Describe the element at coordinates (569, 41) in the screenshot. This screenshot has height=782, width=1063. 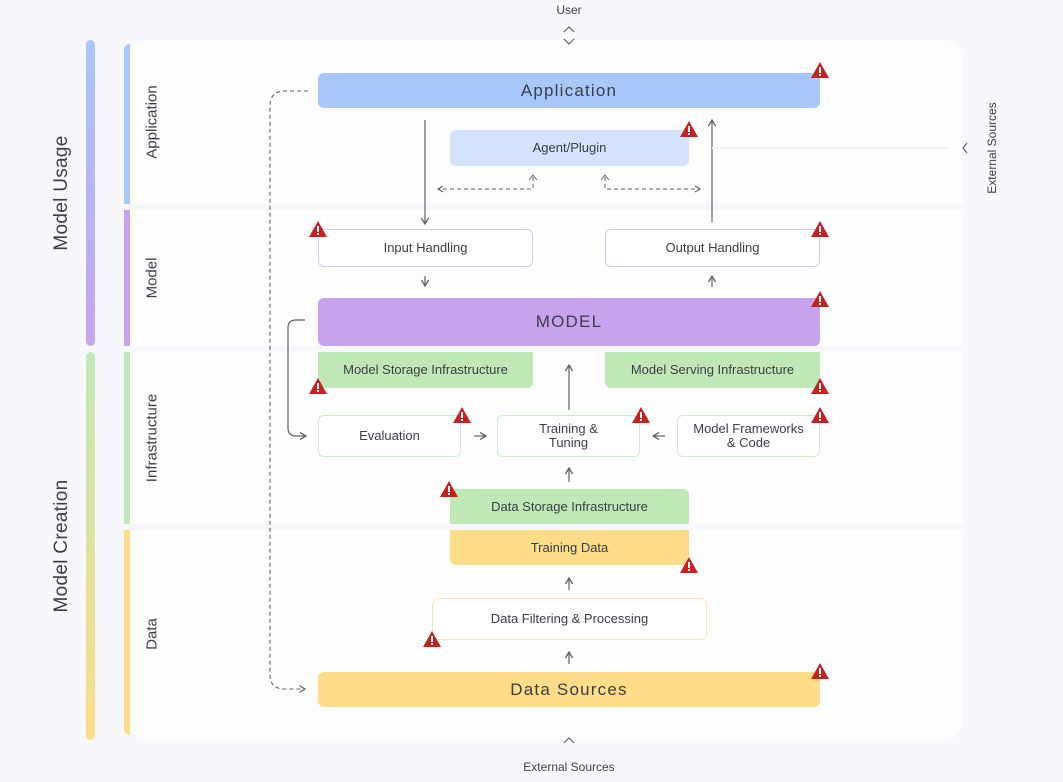
I see `chevron-down-icon` at that location.